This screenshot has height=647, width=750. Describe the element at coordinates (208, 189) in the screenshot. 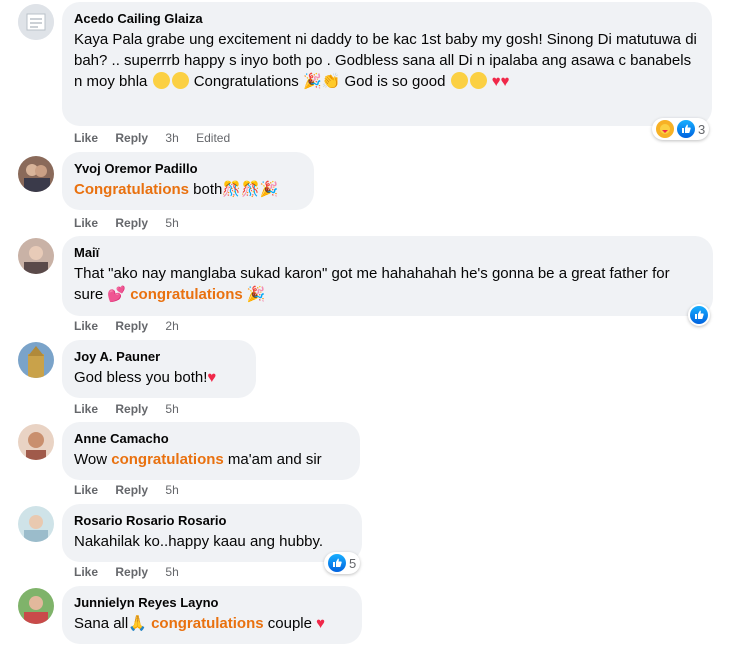

I see `comment-text-main: both` at that location.